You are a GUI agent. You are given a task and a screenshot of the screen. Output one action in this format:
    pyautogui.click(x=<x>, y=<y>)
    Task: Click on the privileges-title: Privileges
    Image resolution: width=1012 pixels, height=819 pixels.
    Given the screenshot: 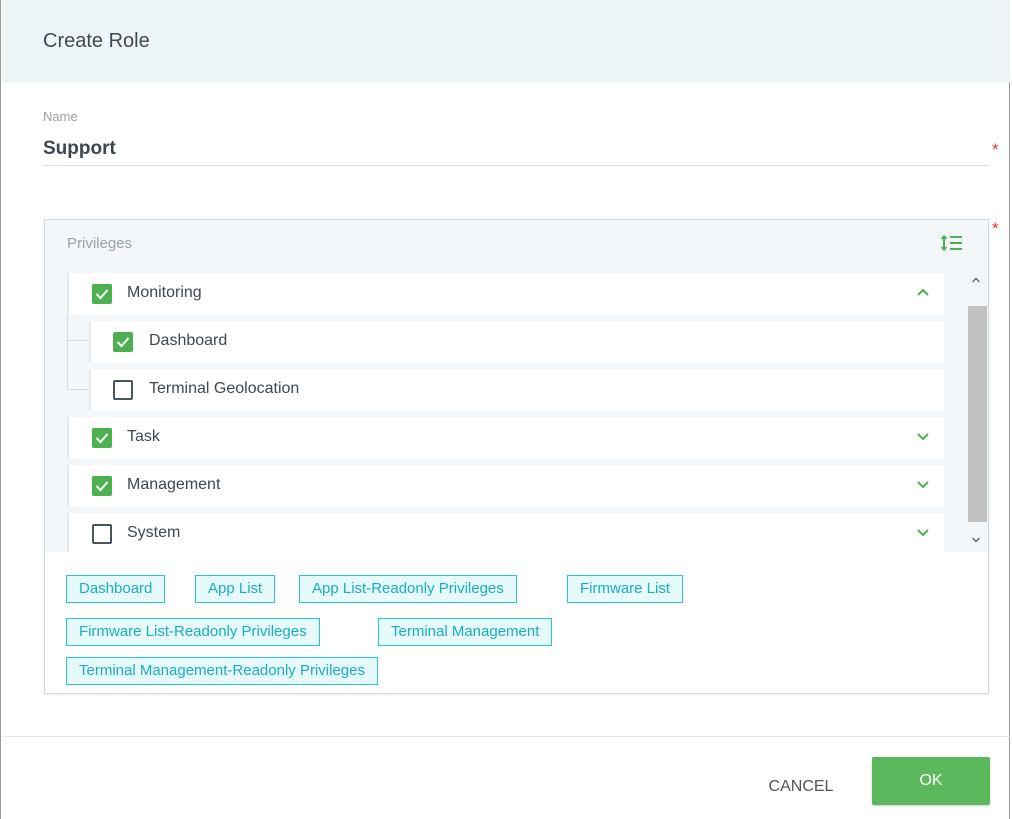 What is the action you would take?
    pyautogui.click(x=100, y=243)
    